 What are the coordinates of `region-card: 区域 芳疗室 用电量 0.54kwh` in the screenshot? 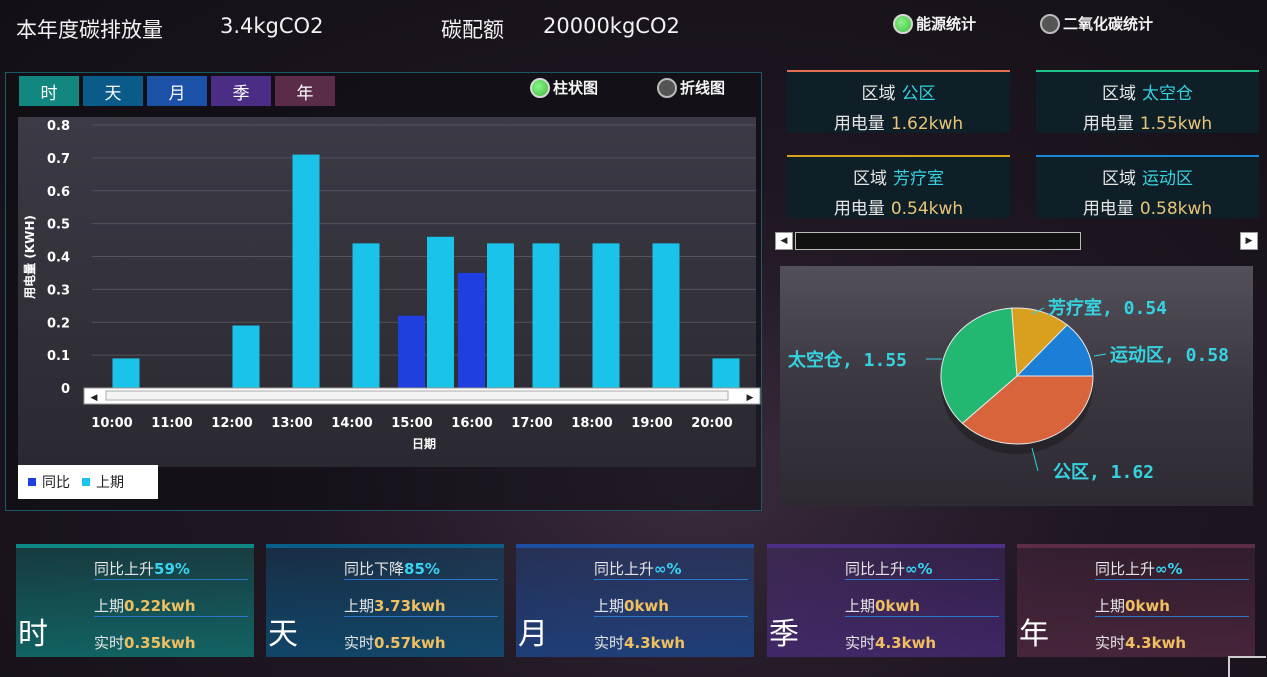 It's located at (898, 187).